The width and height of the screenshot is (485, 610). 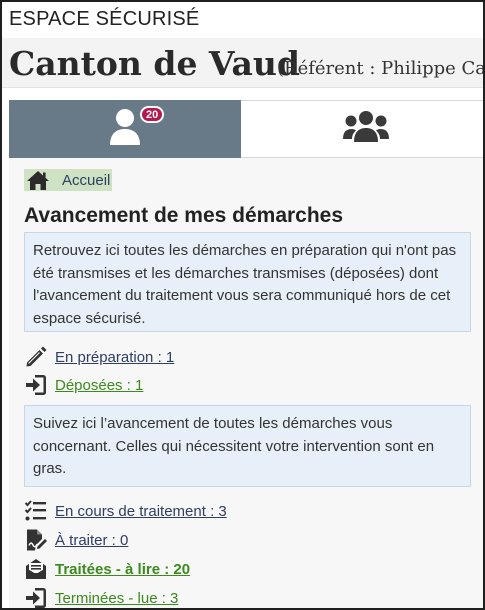 I want to click on tab-group, so click(x=362, y=129).